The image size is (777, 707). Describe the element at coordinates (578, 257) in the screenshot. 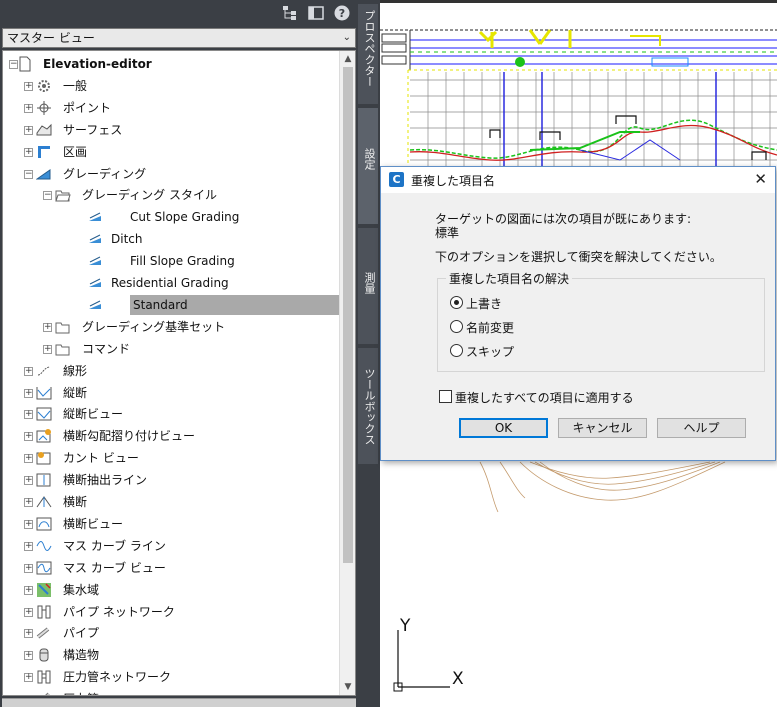

I see `dialog-instruction: 下のオプションを選択して衝突を解決してください。` at that location.